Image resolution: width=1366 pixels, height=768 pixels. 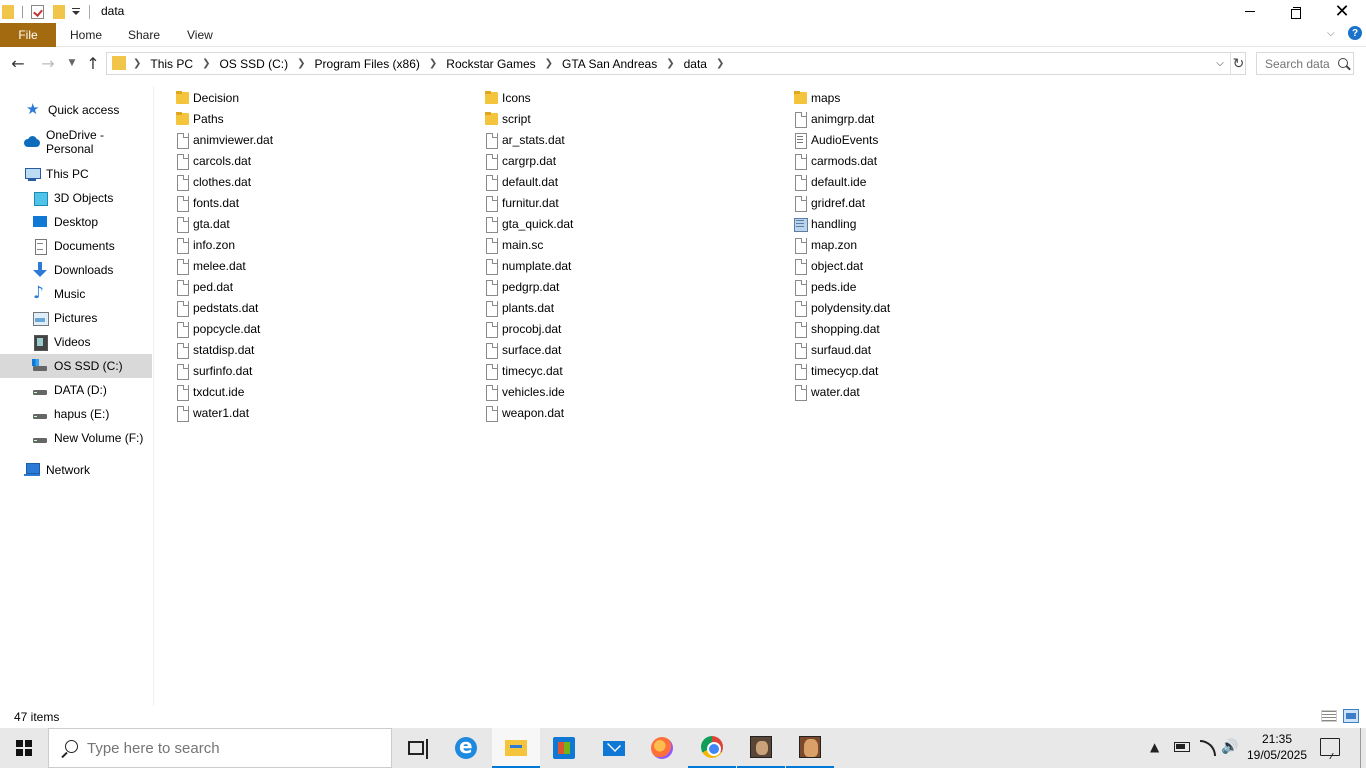 I want to click on tab-file: File, so click(x=28, y=35).